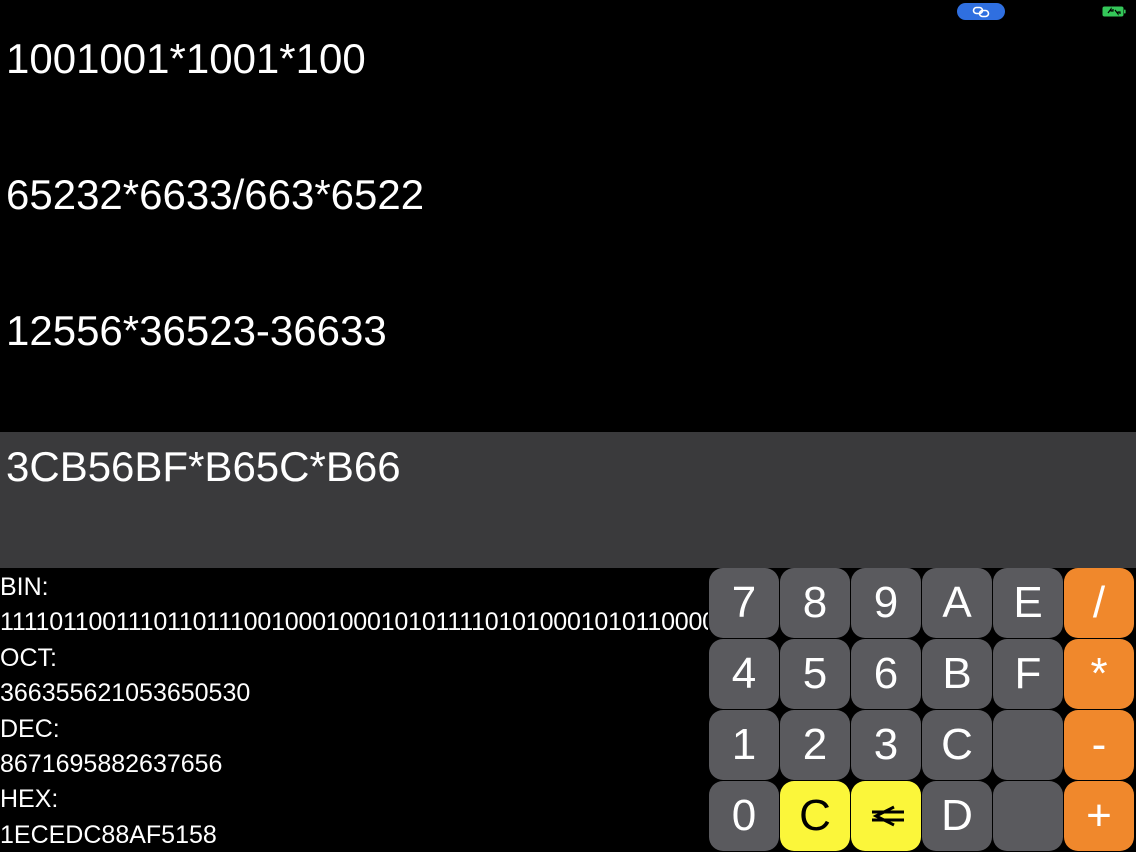 The height and width of the screenshot is (852, 1136). I want to click on divide-button: /, so click(1099, 603).